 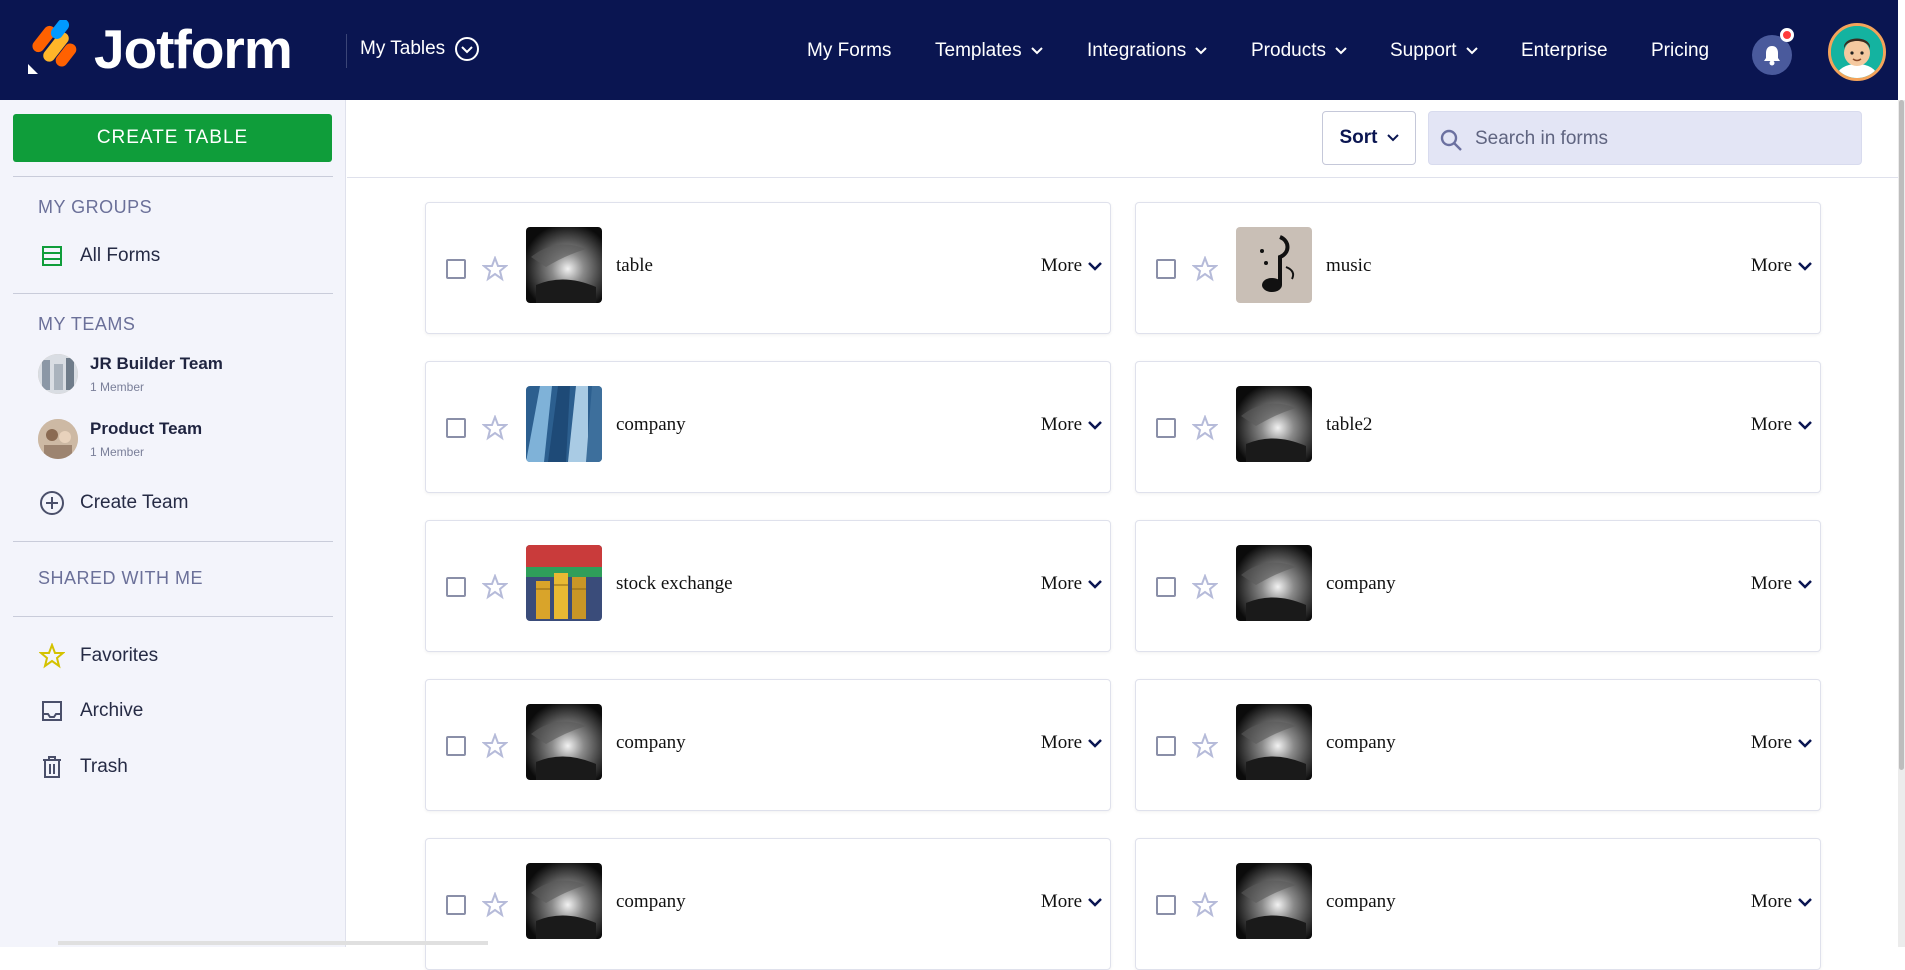 I want to click on nav-support: Support, so click(x=1434, y=51).